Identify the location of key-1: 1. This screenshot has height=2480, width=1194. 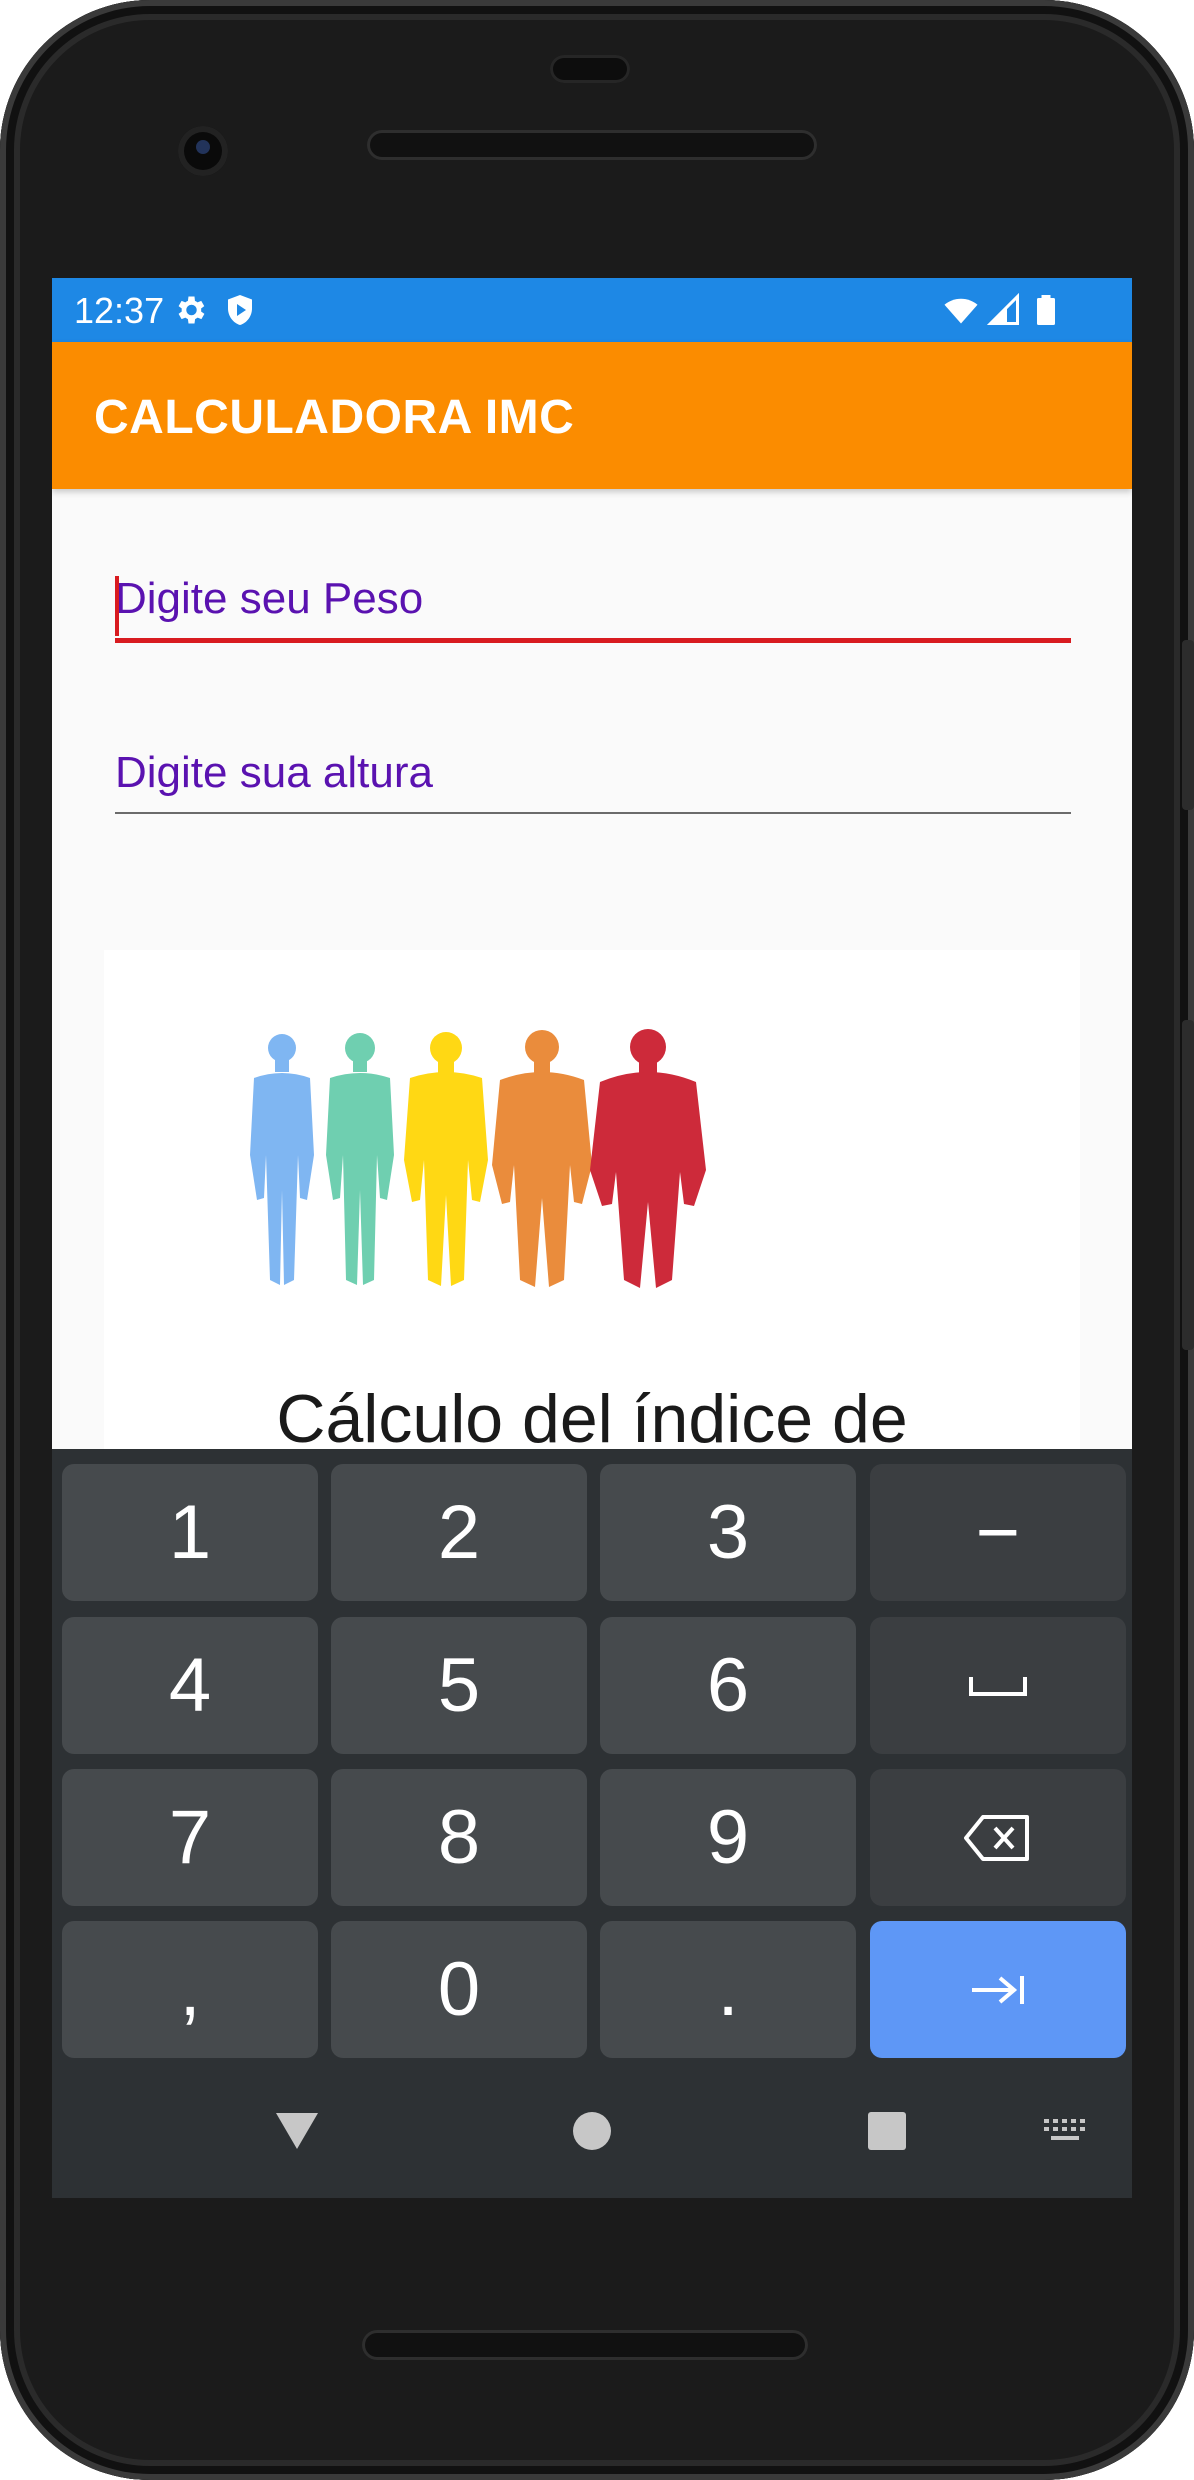
(190, 1532).